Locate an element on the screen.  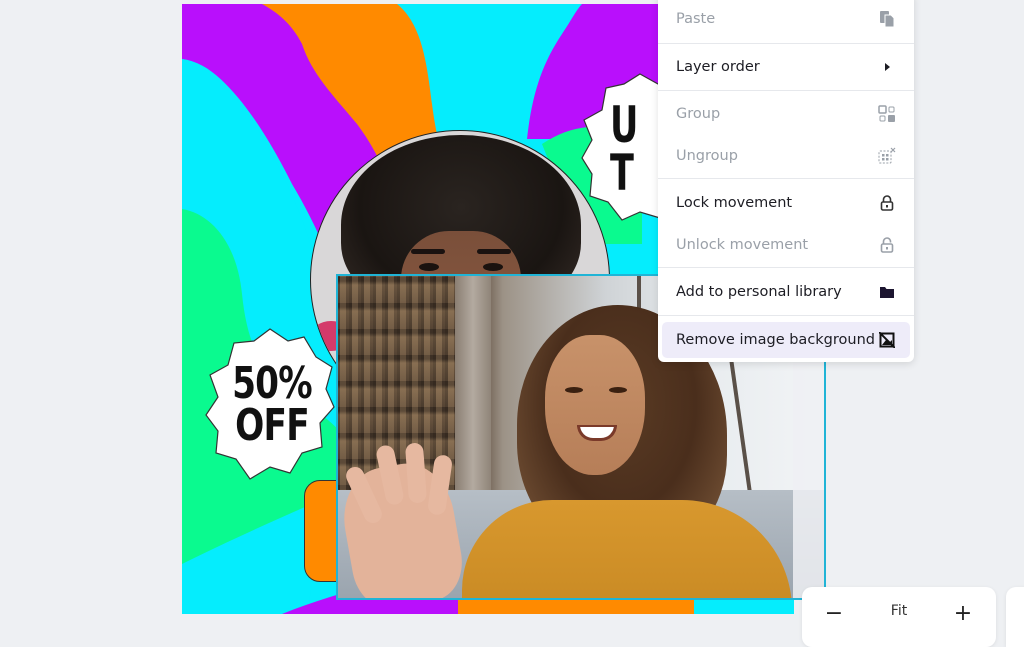
ungroup-icon is located at coordinates (887, 156).